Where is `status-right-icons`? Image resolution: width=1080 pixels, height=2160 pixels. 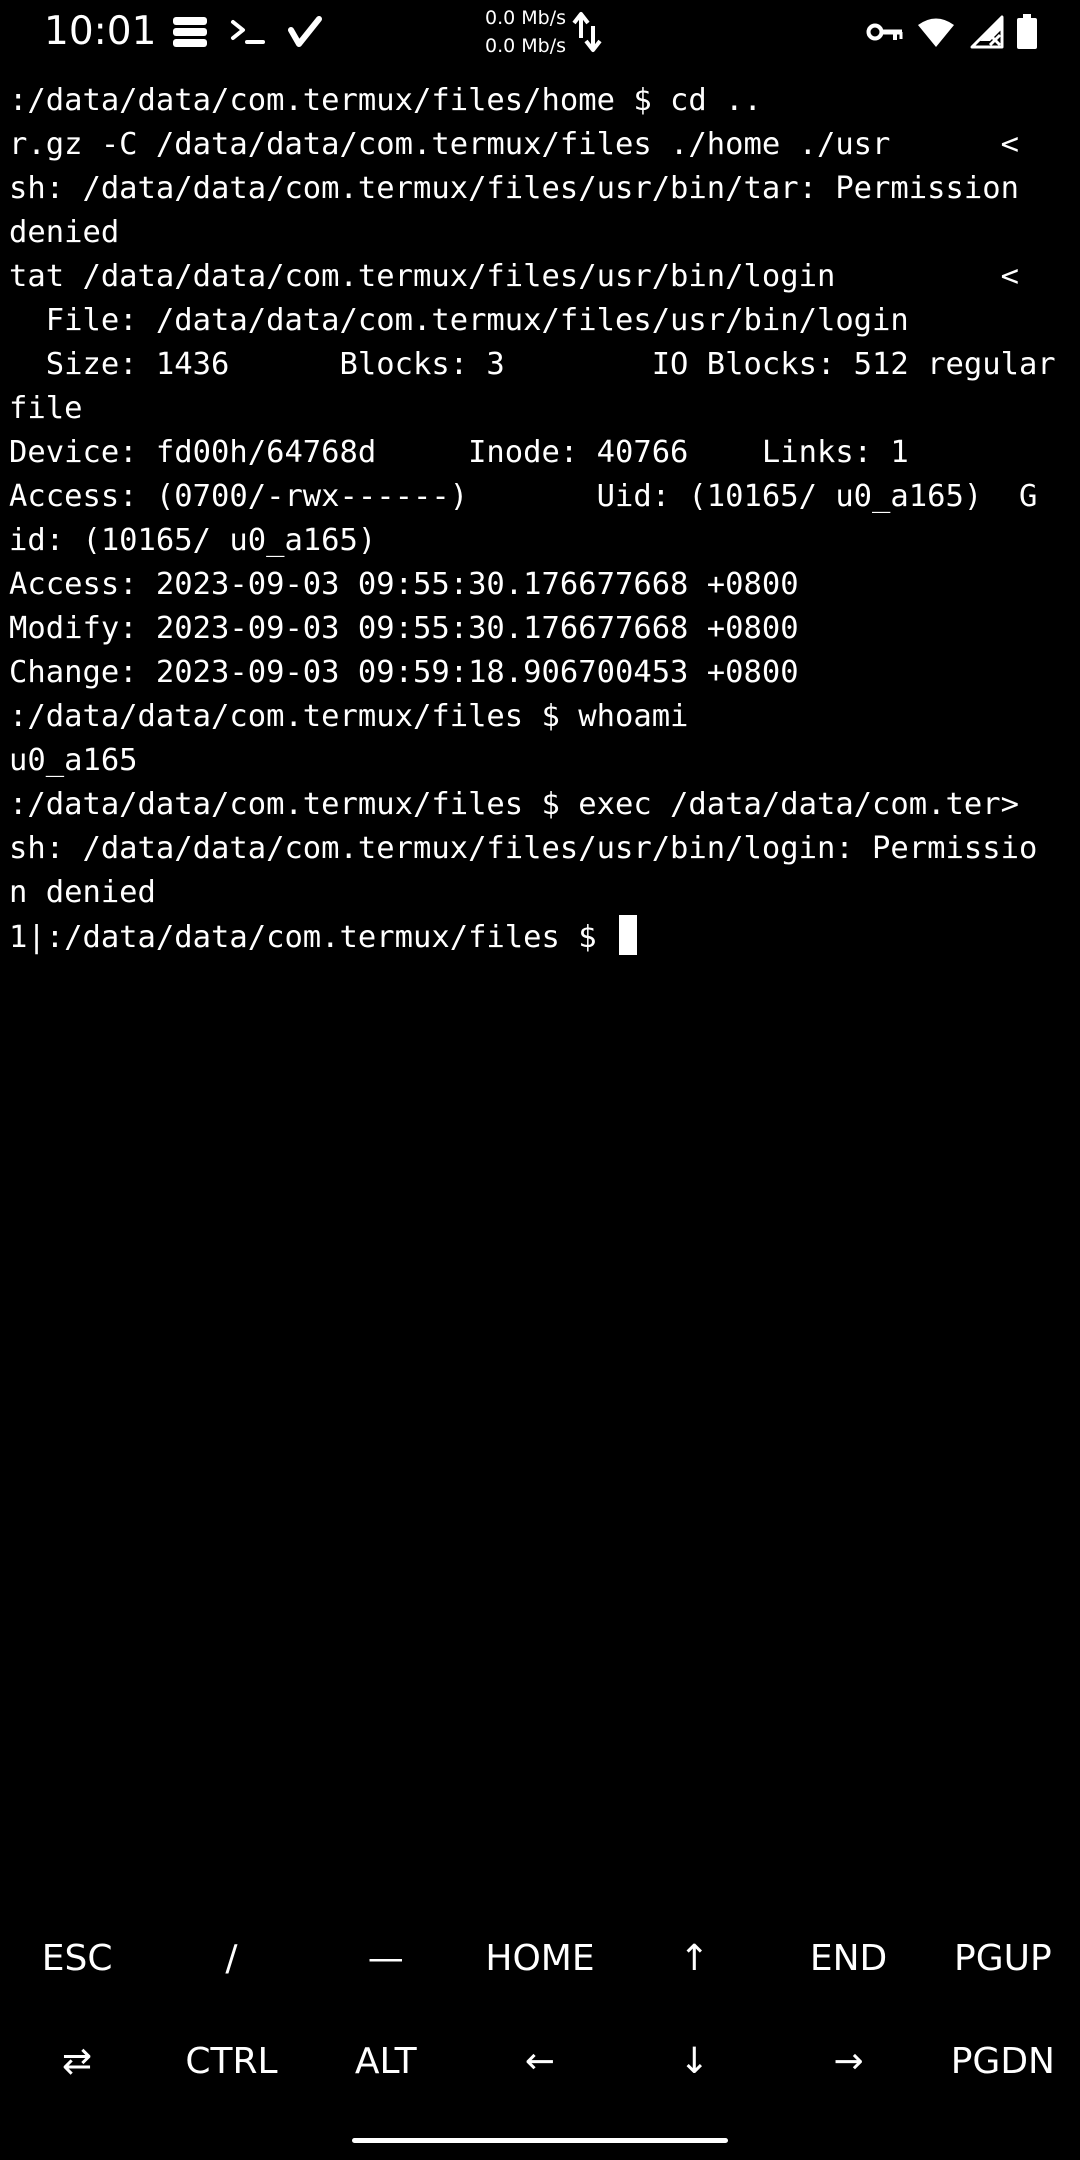 status-right-icons is located at coordinates (952, 32).